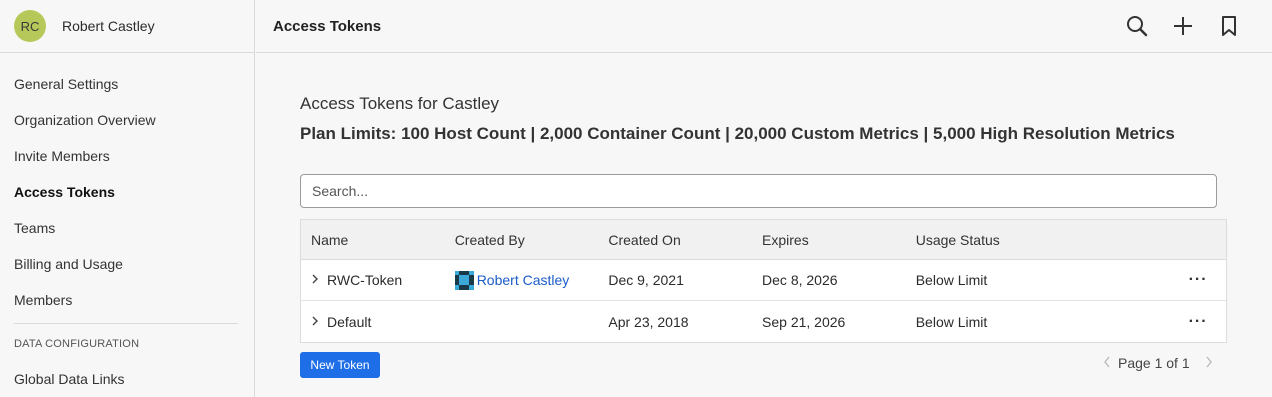  I want to click on column-header-created-on: Created On, so click(685, 240).